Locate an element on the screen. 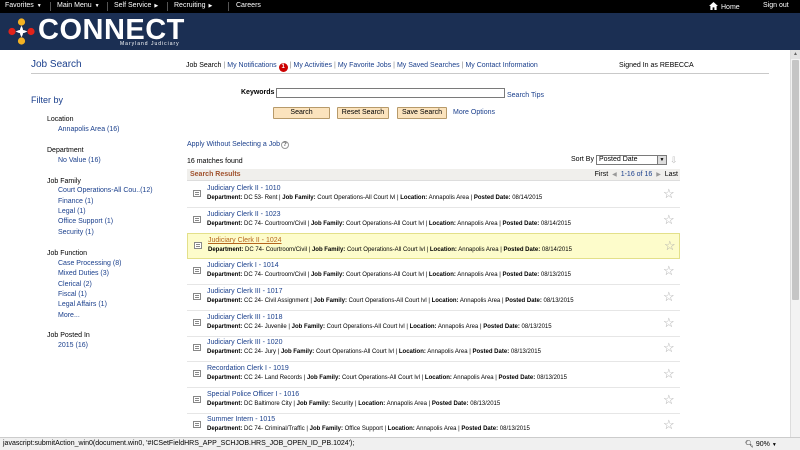  job-title-link: Judiciary Clerk II - 1010 is located at coordinates (244, 188).